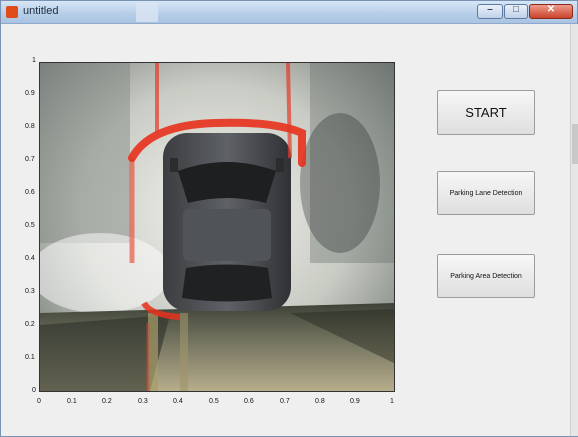 The width and height of the screenshot is (578, 437). I want to click on parking-lane-detection-button: Parking Lane Detection, so click(486, 193).